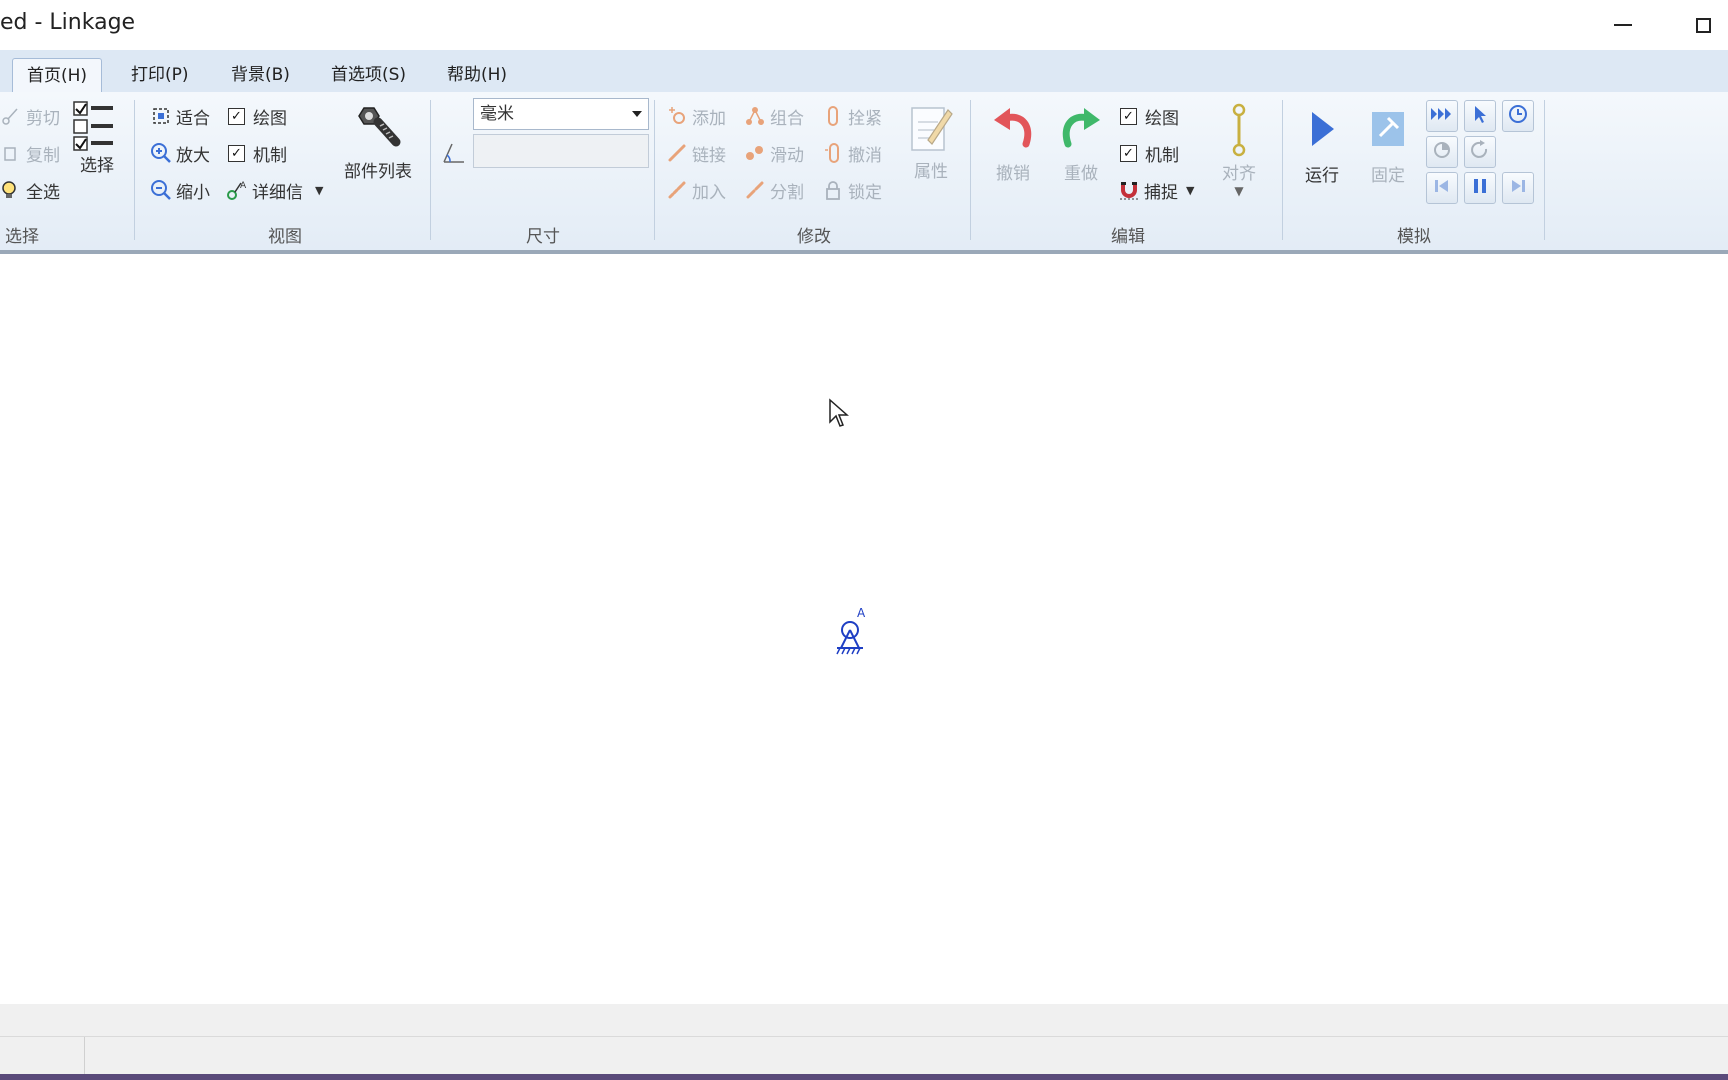 The image size is (1728, 1080). What do you see at coordinates (368, 75) in the screenshot?
I see `tab-preferences: 首选项(S)` at bounding box center [368, 75].